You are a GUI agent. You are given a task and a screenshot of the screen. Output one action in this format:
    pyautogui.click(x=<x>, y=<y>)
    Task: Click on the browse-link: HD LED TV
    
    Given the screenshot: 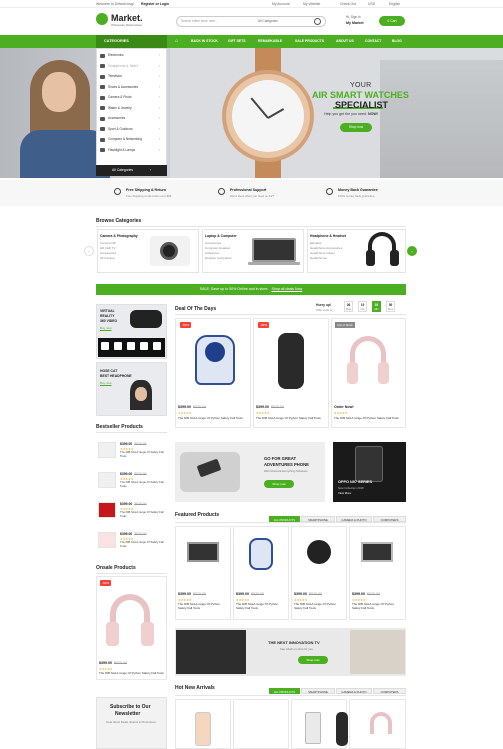 What is the action you would take?
    pyautogui.click(x=108, y=248)
    